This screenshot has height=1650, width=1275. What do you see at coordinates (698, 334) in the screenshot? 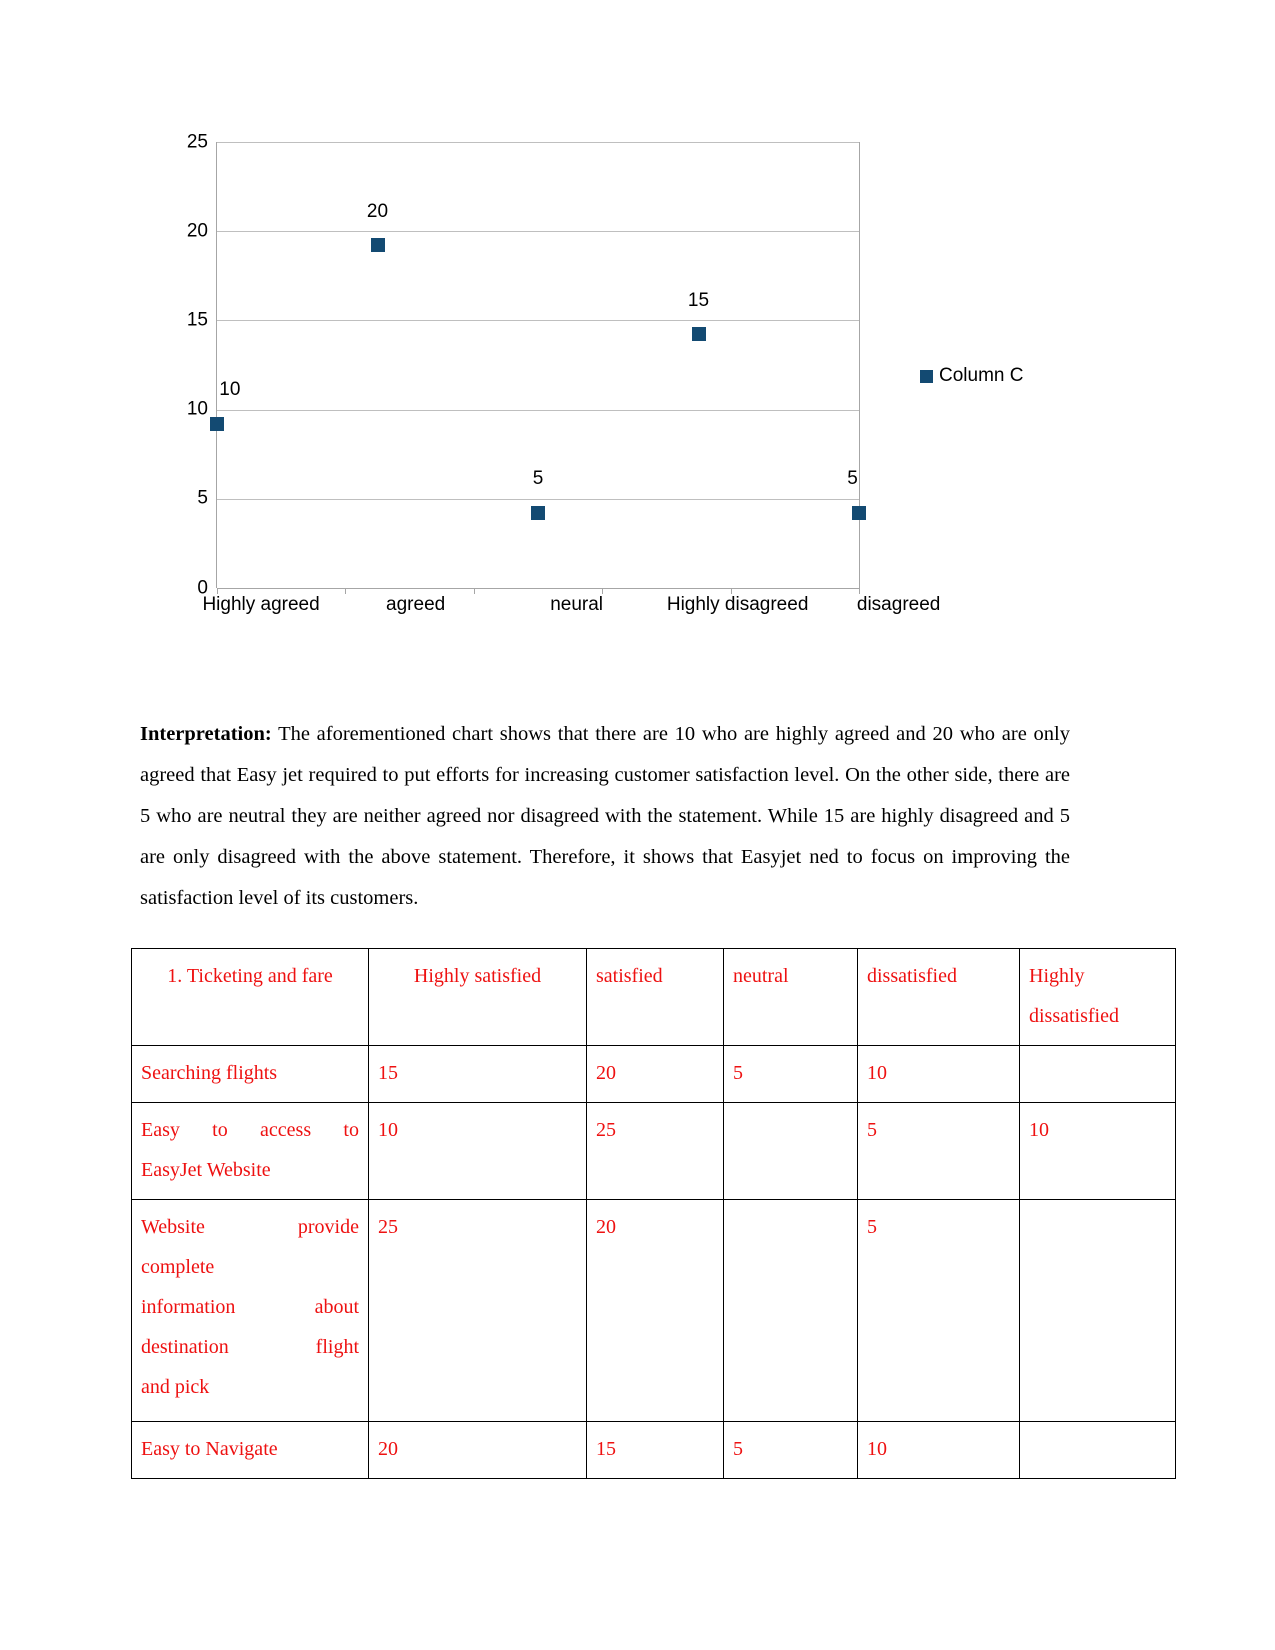
I see `data-point-highly-disagreed` at bounding box center [698, 334].